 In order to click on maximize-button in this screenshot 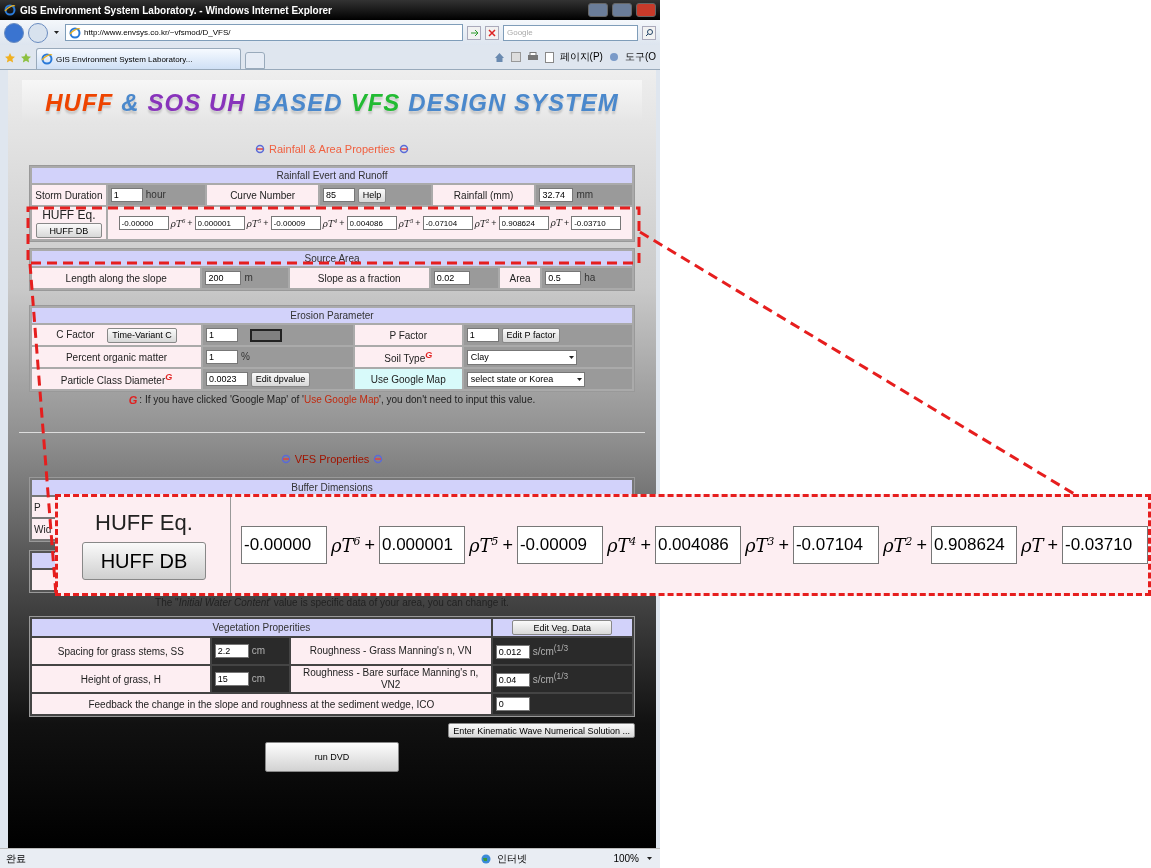, I will do `click(622, 10)`.